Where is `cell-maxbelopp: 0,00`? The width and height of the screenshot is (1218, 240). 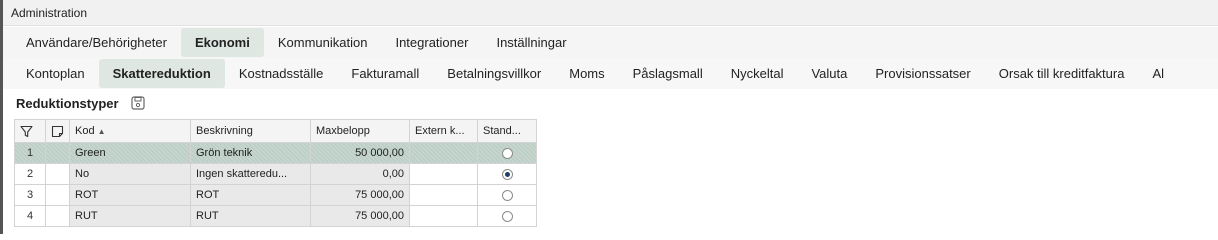 cell-maxbelopp: 0,00 is located at coordinates (360, 174).